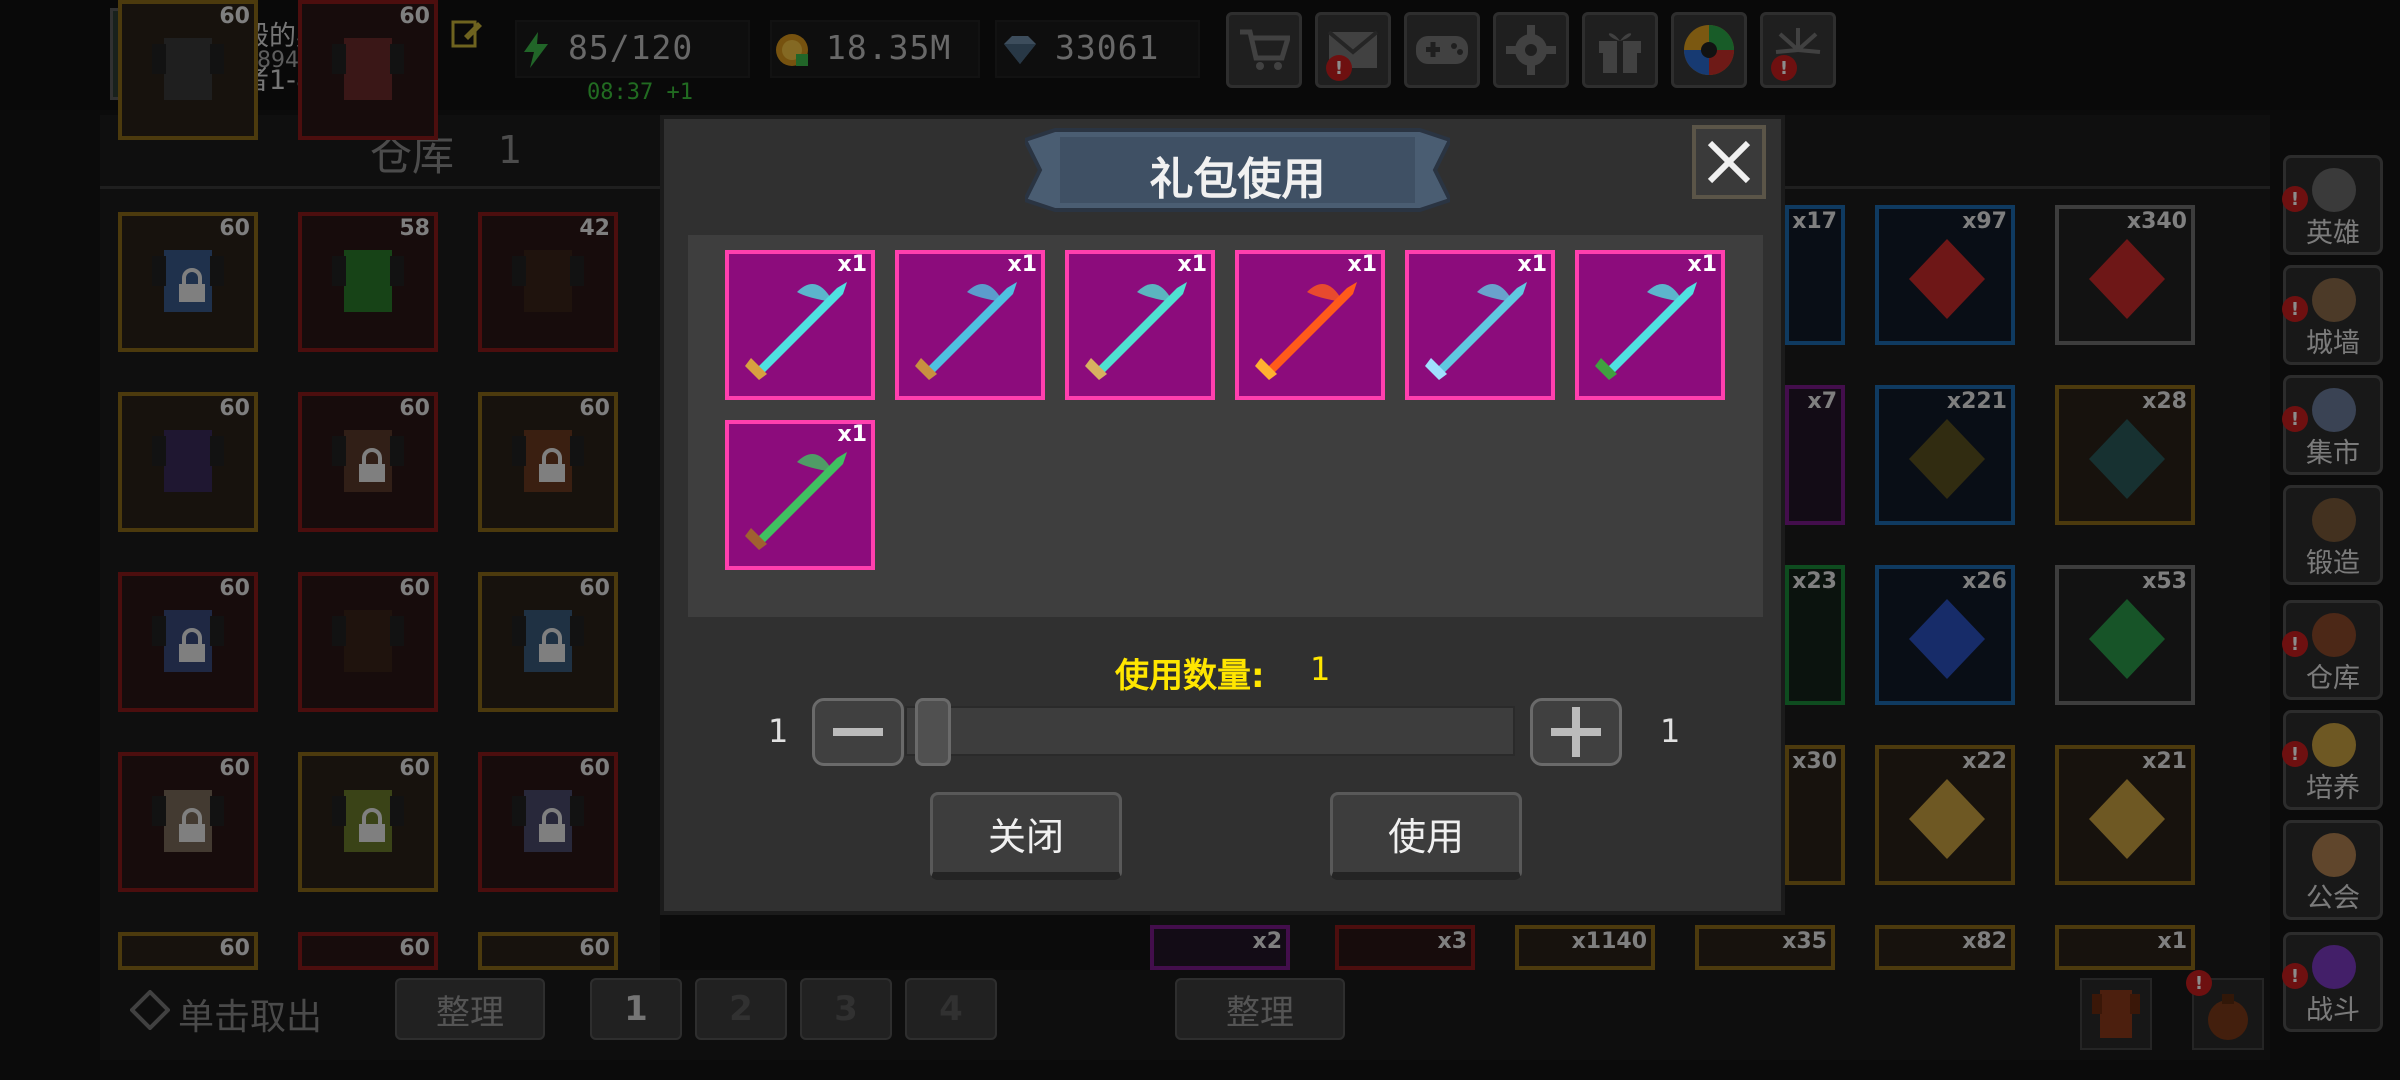 The image size is (2400, 1080). What do you see at coordinates (966, 331) in the screenshot?
I see `sword-icon` at bounding box center [966, 331].